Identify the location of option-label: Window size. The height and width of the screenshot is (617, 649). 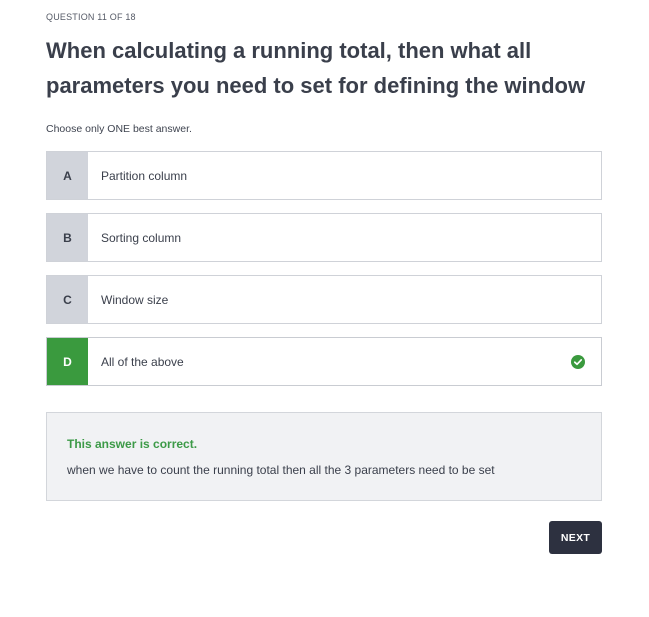
(135, 299).